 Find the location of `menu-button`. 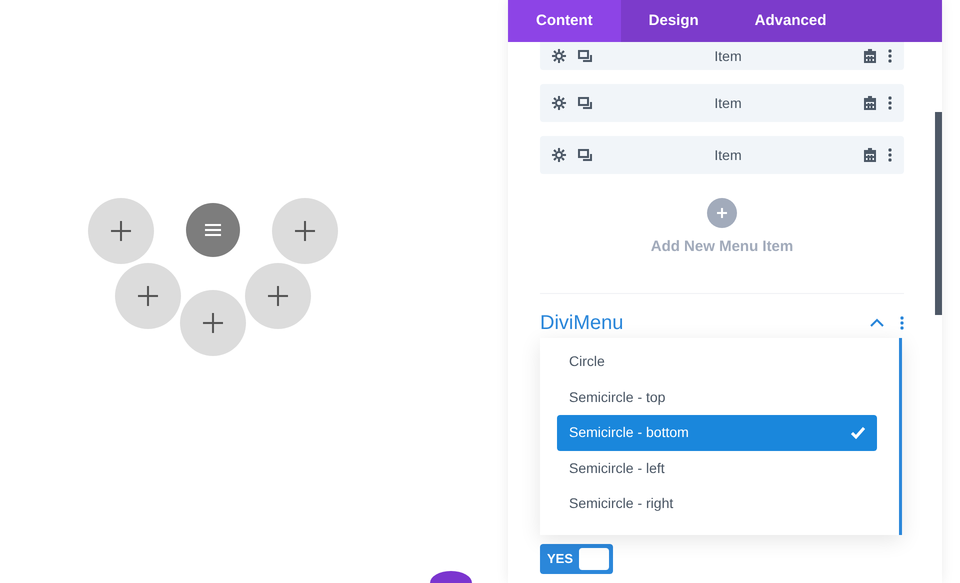

menu-button is located at coordinates (213, 230).